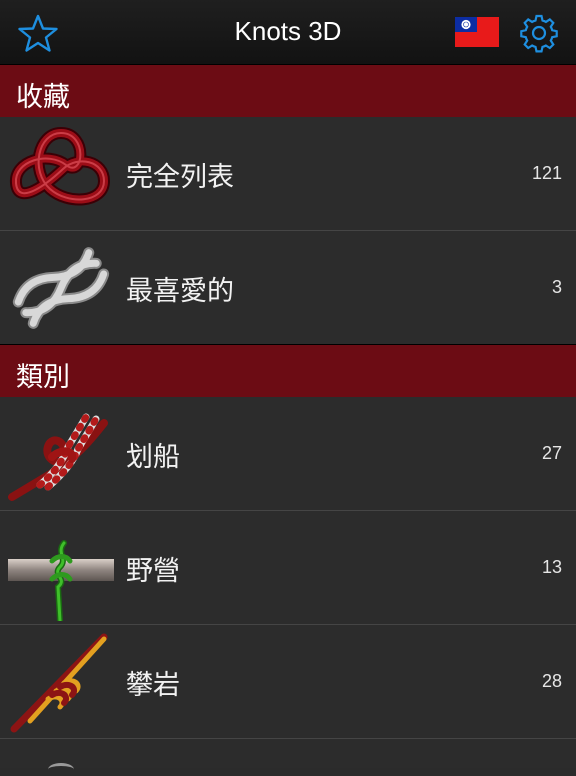  Describe the element at coordinates (288, 32) in the screenshot. I see `navigation-bar: Knots 3D` at that location.